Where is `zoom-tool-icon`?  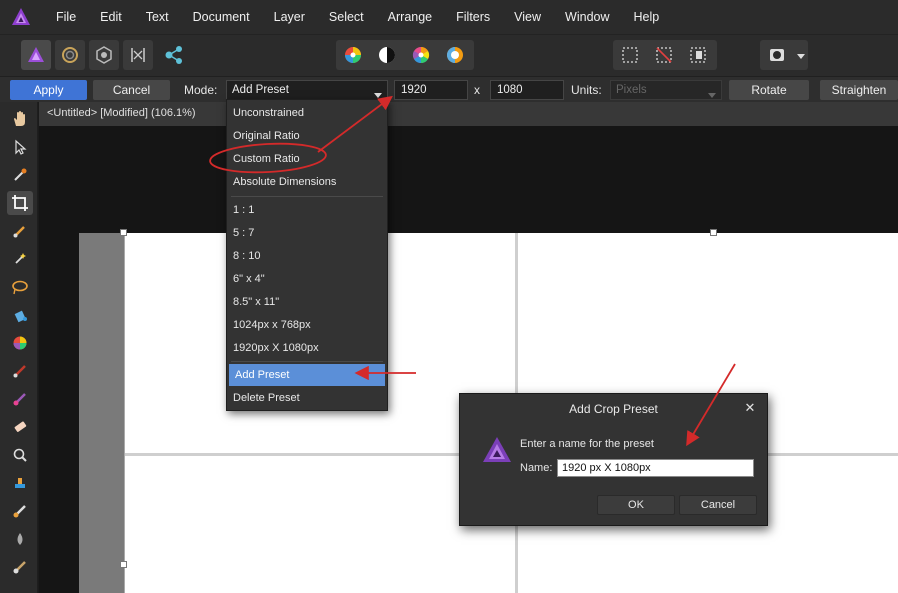
zoom-tool-icon is located at coordinates (20, 455).